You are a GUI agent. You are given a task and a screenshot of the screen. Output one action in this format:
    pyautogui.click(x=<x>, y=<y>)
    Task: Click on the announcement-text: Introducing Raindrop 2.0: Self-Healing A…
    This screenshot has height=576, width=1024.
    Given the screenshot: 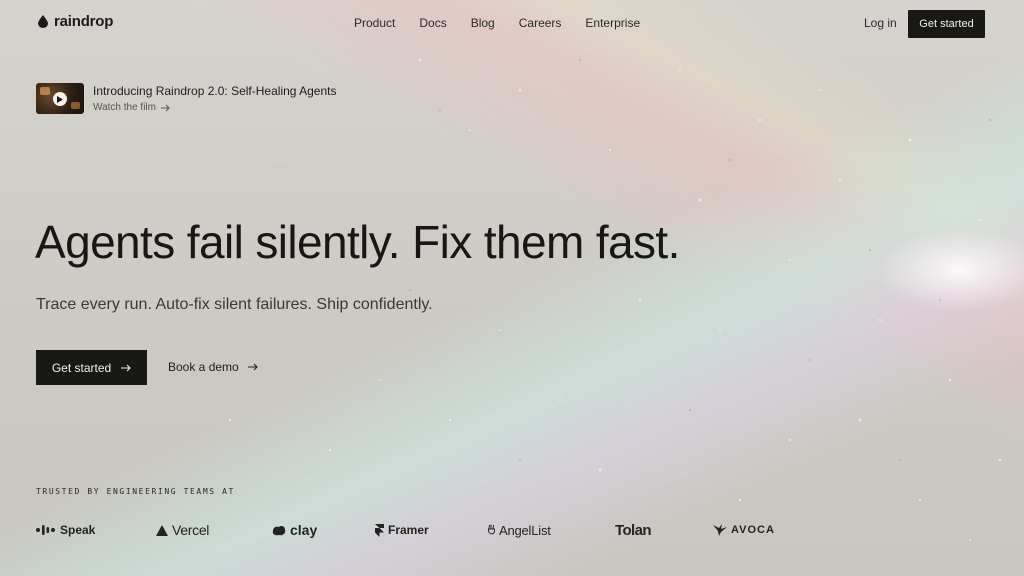 What is the action you would take?
    pyautogui.click(x=215, y=98)
    